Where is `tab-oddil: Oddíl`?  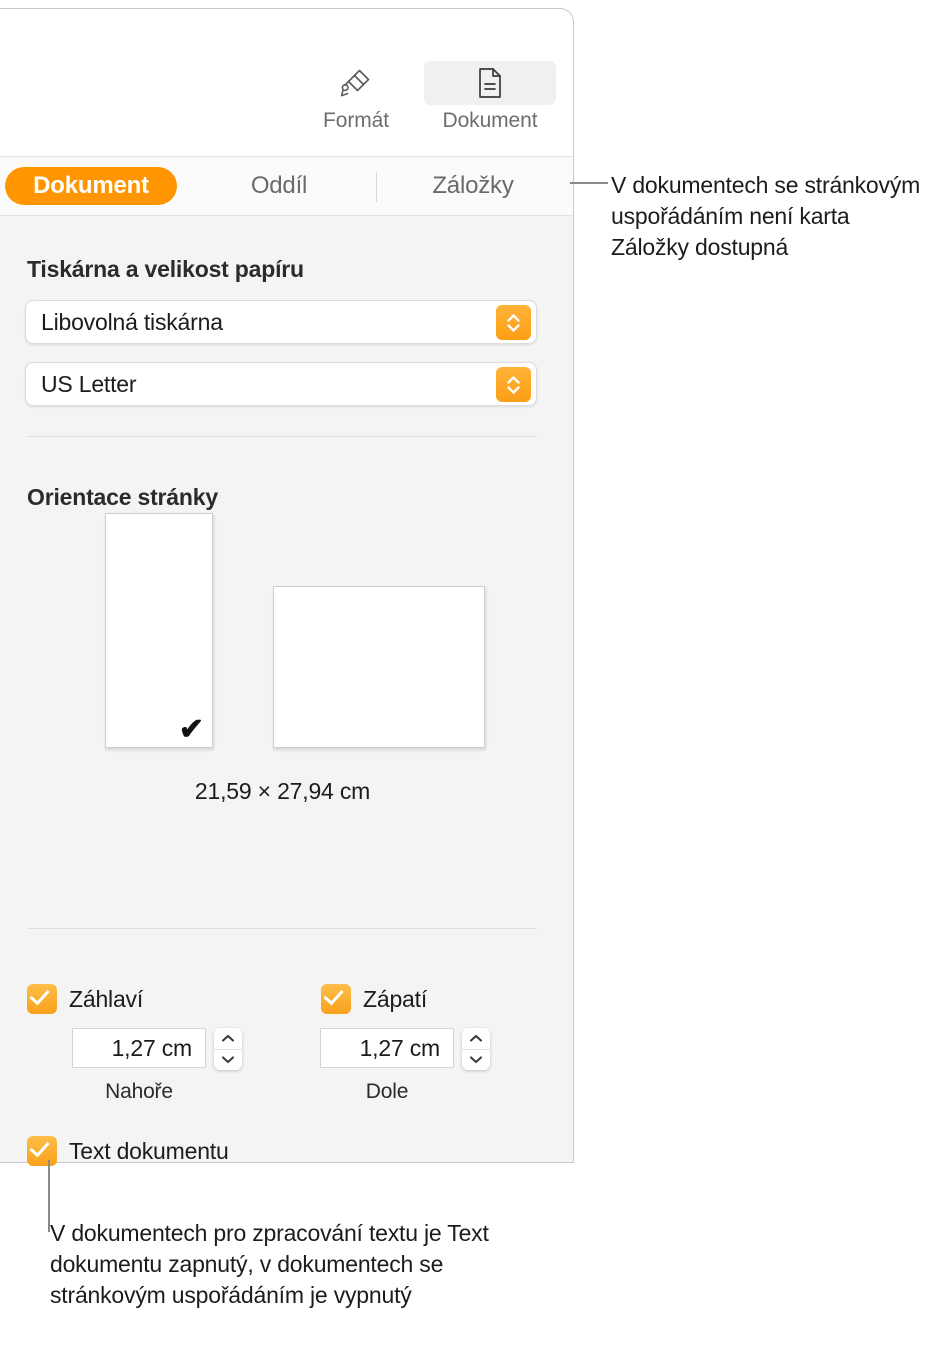
tab-oddil: Oddíl is located at coordinates (279, 186).